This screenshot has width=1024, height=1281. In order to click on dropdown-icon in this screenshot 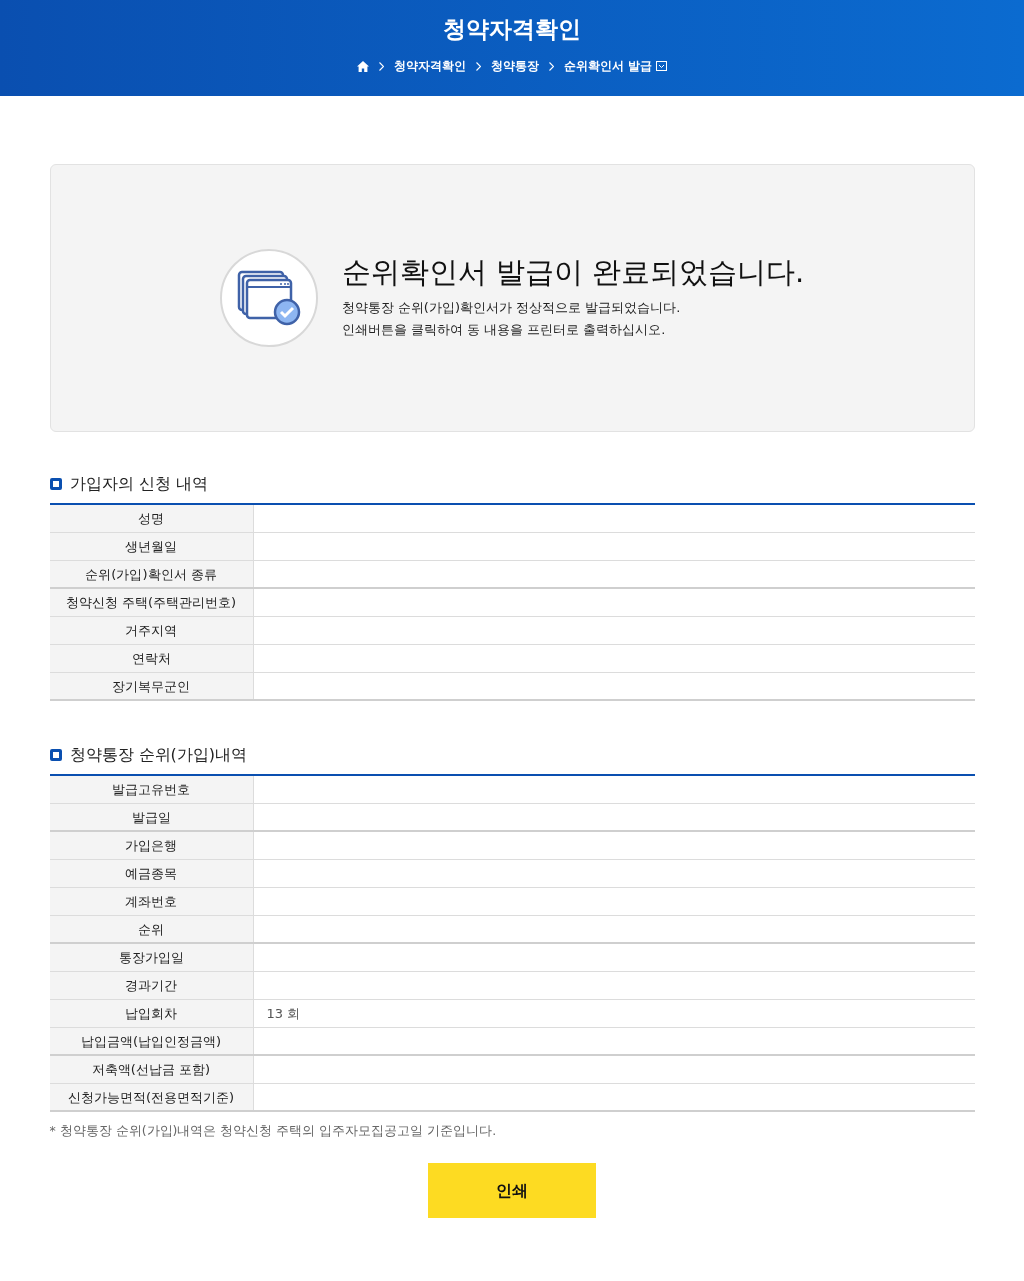, I will do `click(661, 66)`.